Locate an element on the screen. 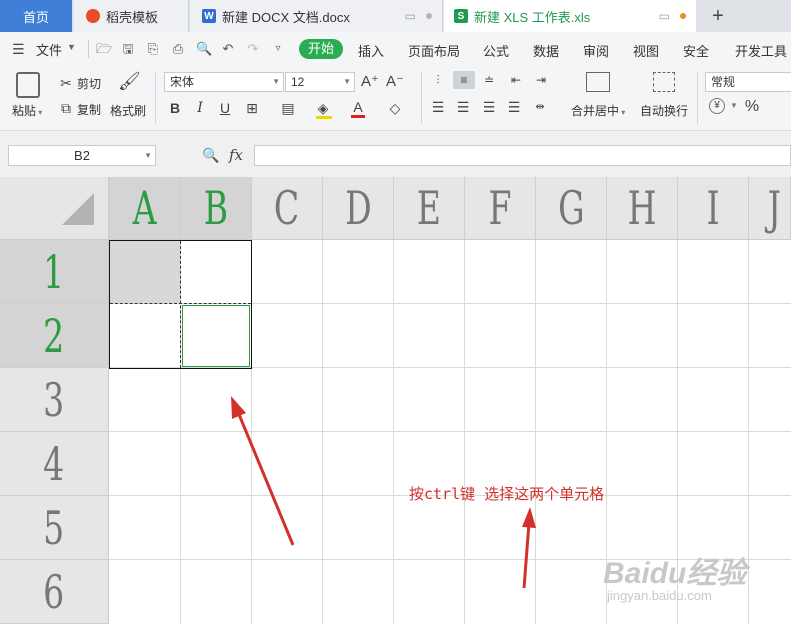 This screenshot has height=624, width=791. baidu-watermark-url: jingyan.baidu.com is located at coordinates (659, 595).